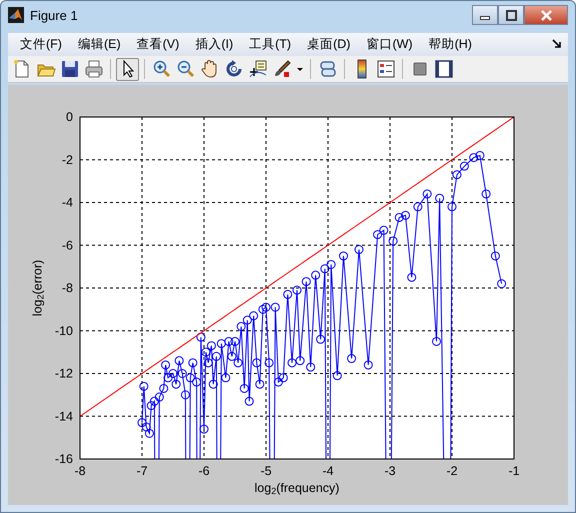 The image size is (576, 513). I want to click on maximize-icon, so click(511, 15).